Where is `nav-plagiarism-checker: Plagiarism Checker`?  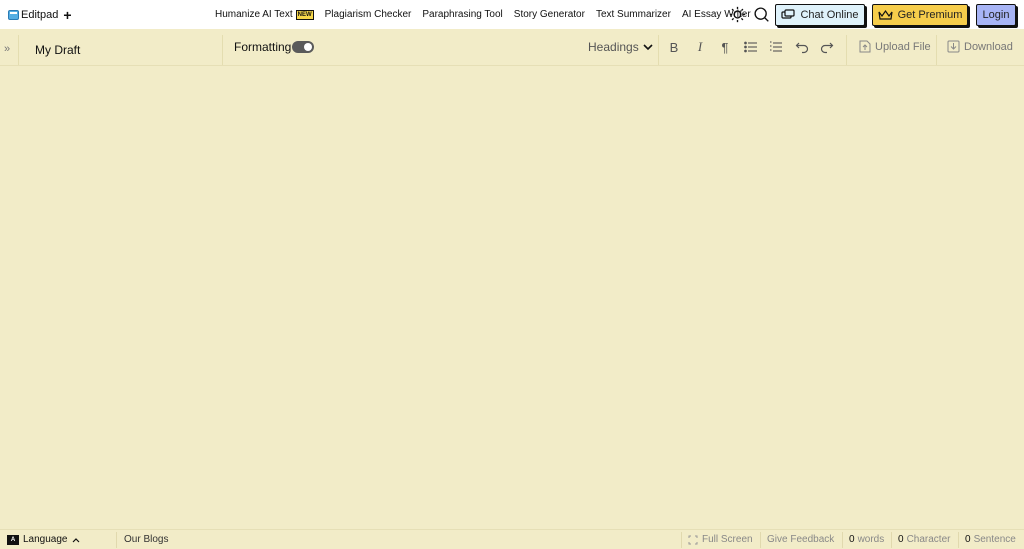 nav-plagiarism-checker: Plagiarism Checker is located at coordinates (368, 14).